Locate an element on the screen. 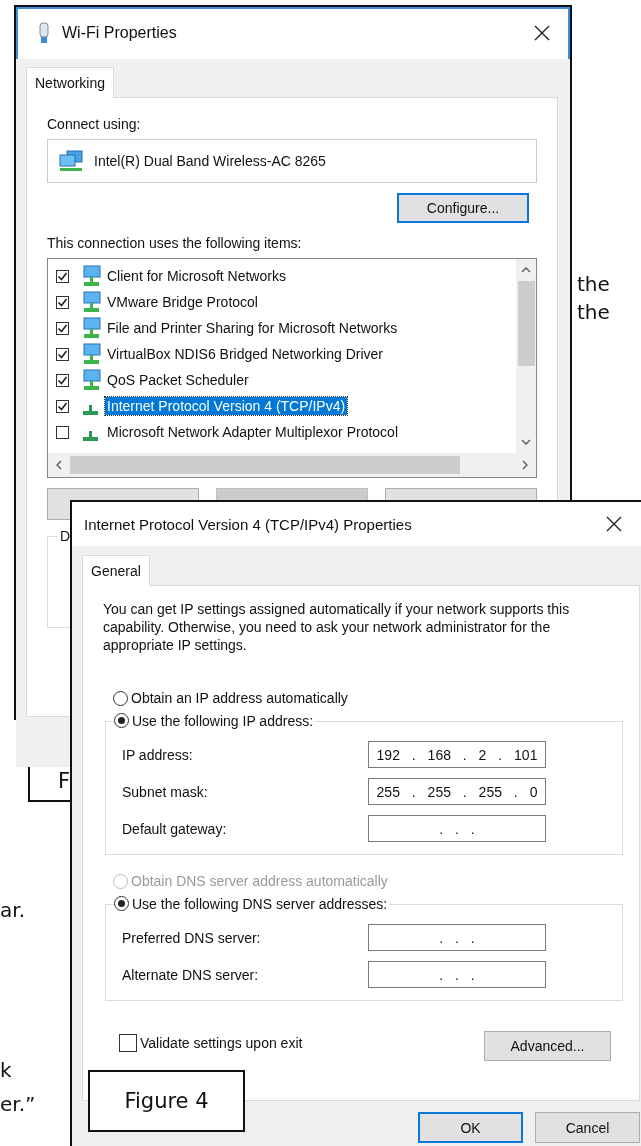 This screenshot has width=641, height=1146. checkbox-label: Validate settings upon exit is located at coordinates (221, 1043).